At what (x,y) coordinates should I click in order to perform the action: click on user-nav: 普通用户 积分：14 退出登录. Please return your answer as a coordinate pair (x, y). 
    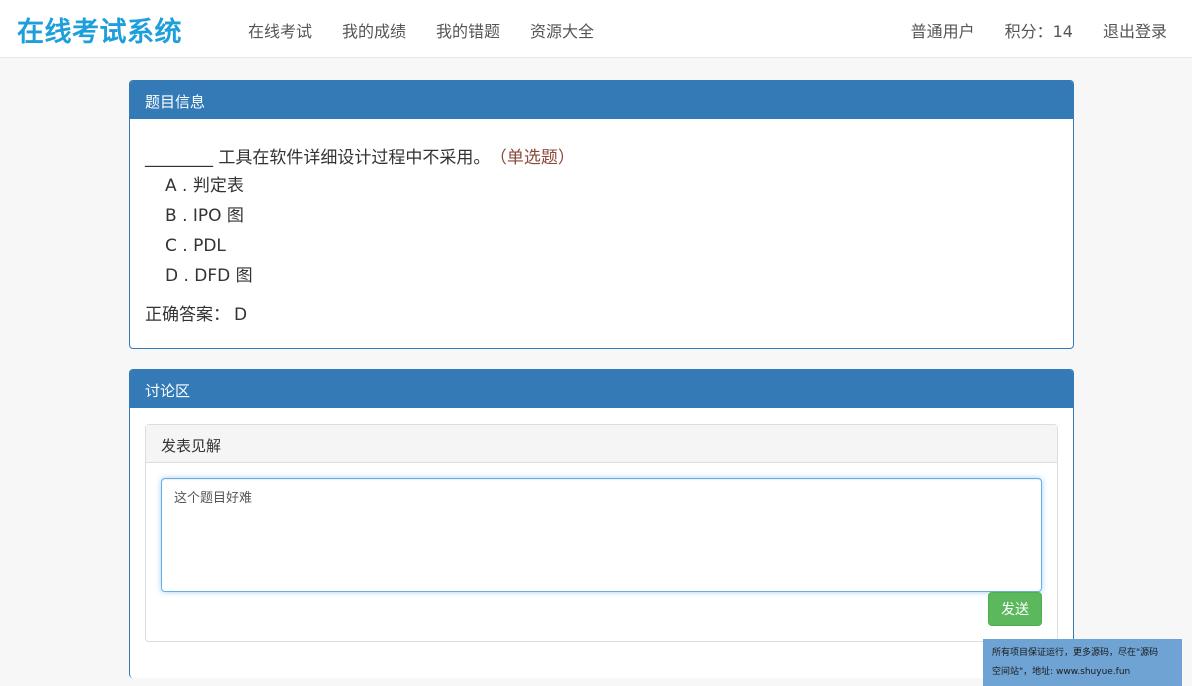
    Looking at the image, I should click on (1024, 30).